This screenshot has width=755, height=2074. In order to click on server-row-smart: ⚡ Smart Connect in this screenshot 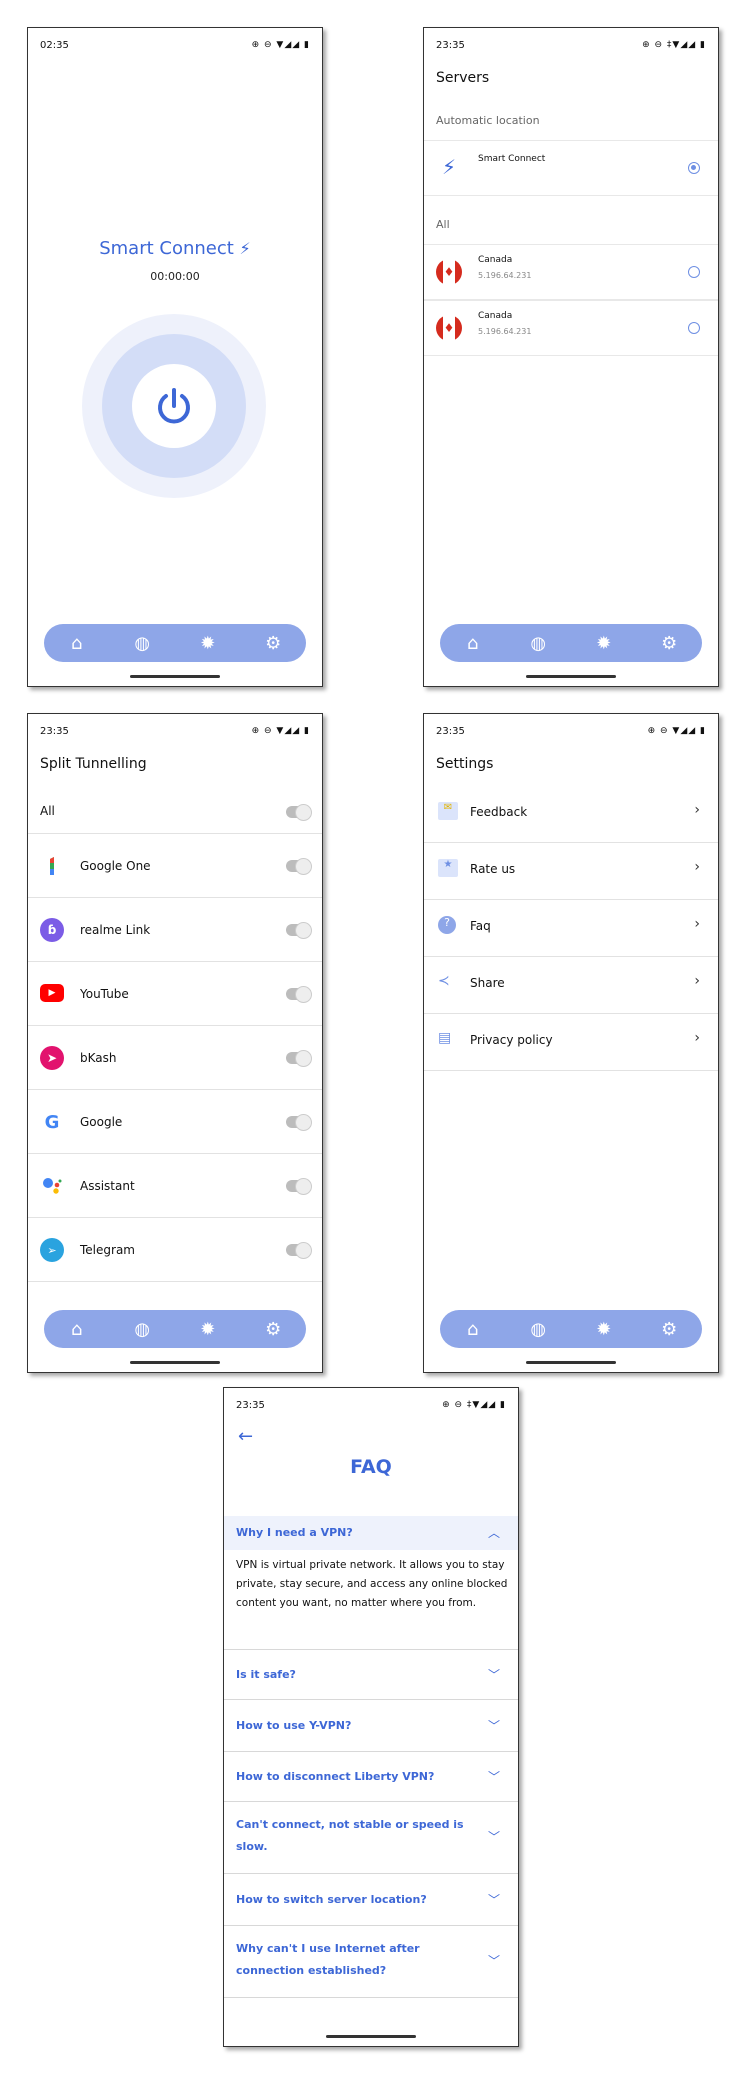, I will do `click(571, 168)`.